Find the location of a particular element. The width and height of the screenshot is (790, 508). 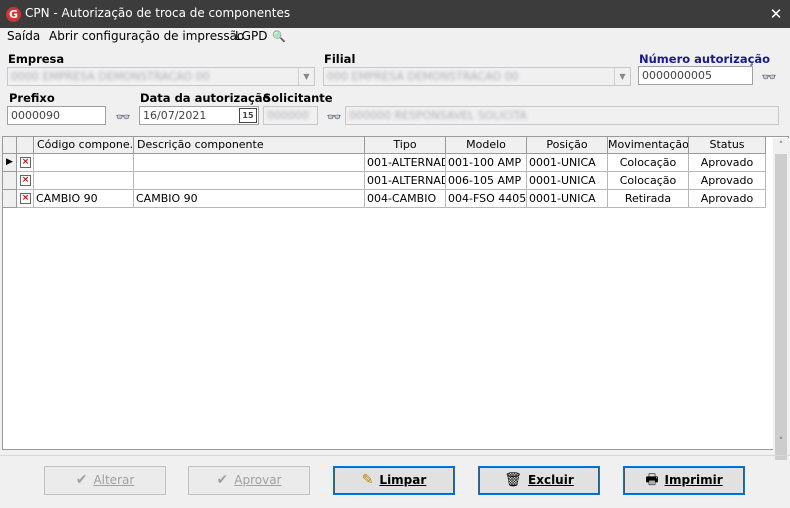

filial-label: Filial is located at coordinates (340, 59).